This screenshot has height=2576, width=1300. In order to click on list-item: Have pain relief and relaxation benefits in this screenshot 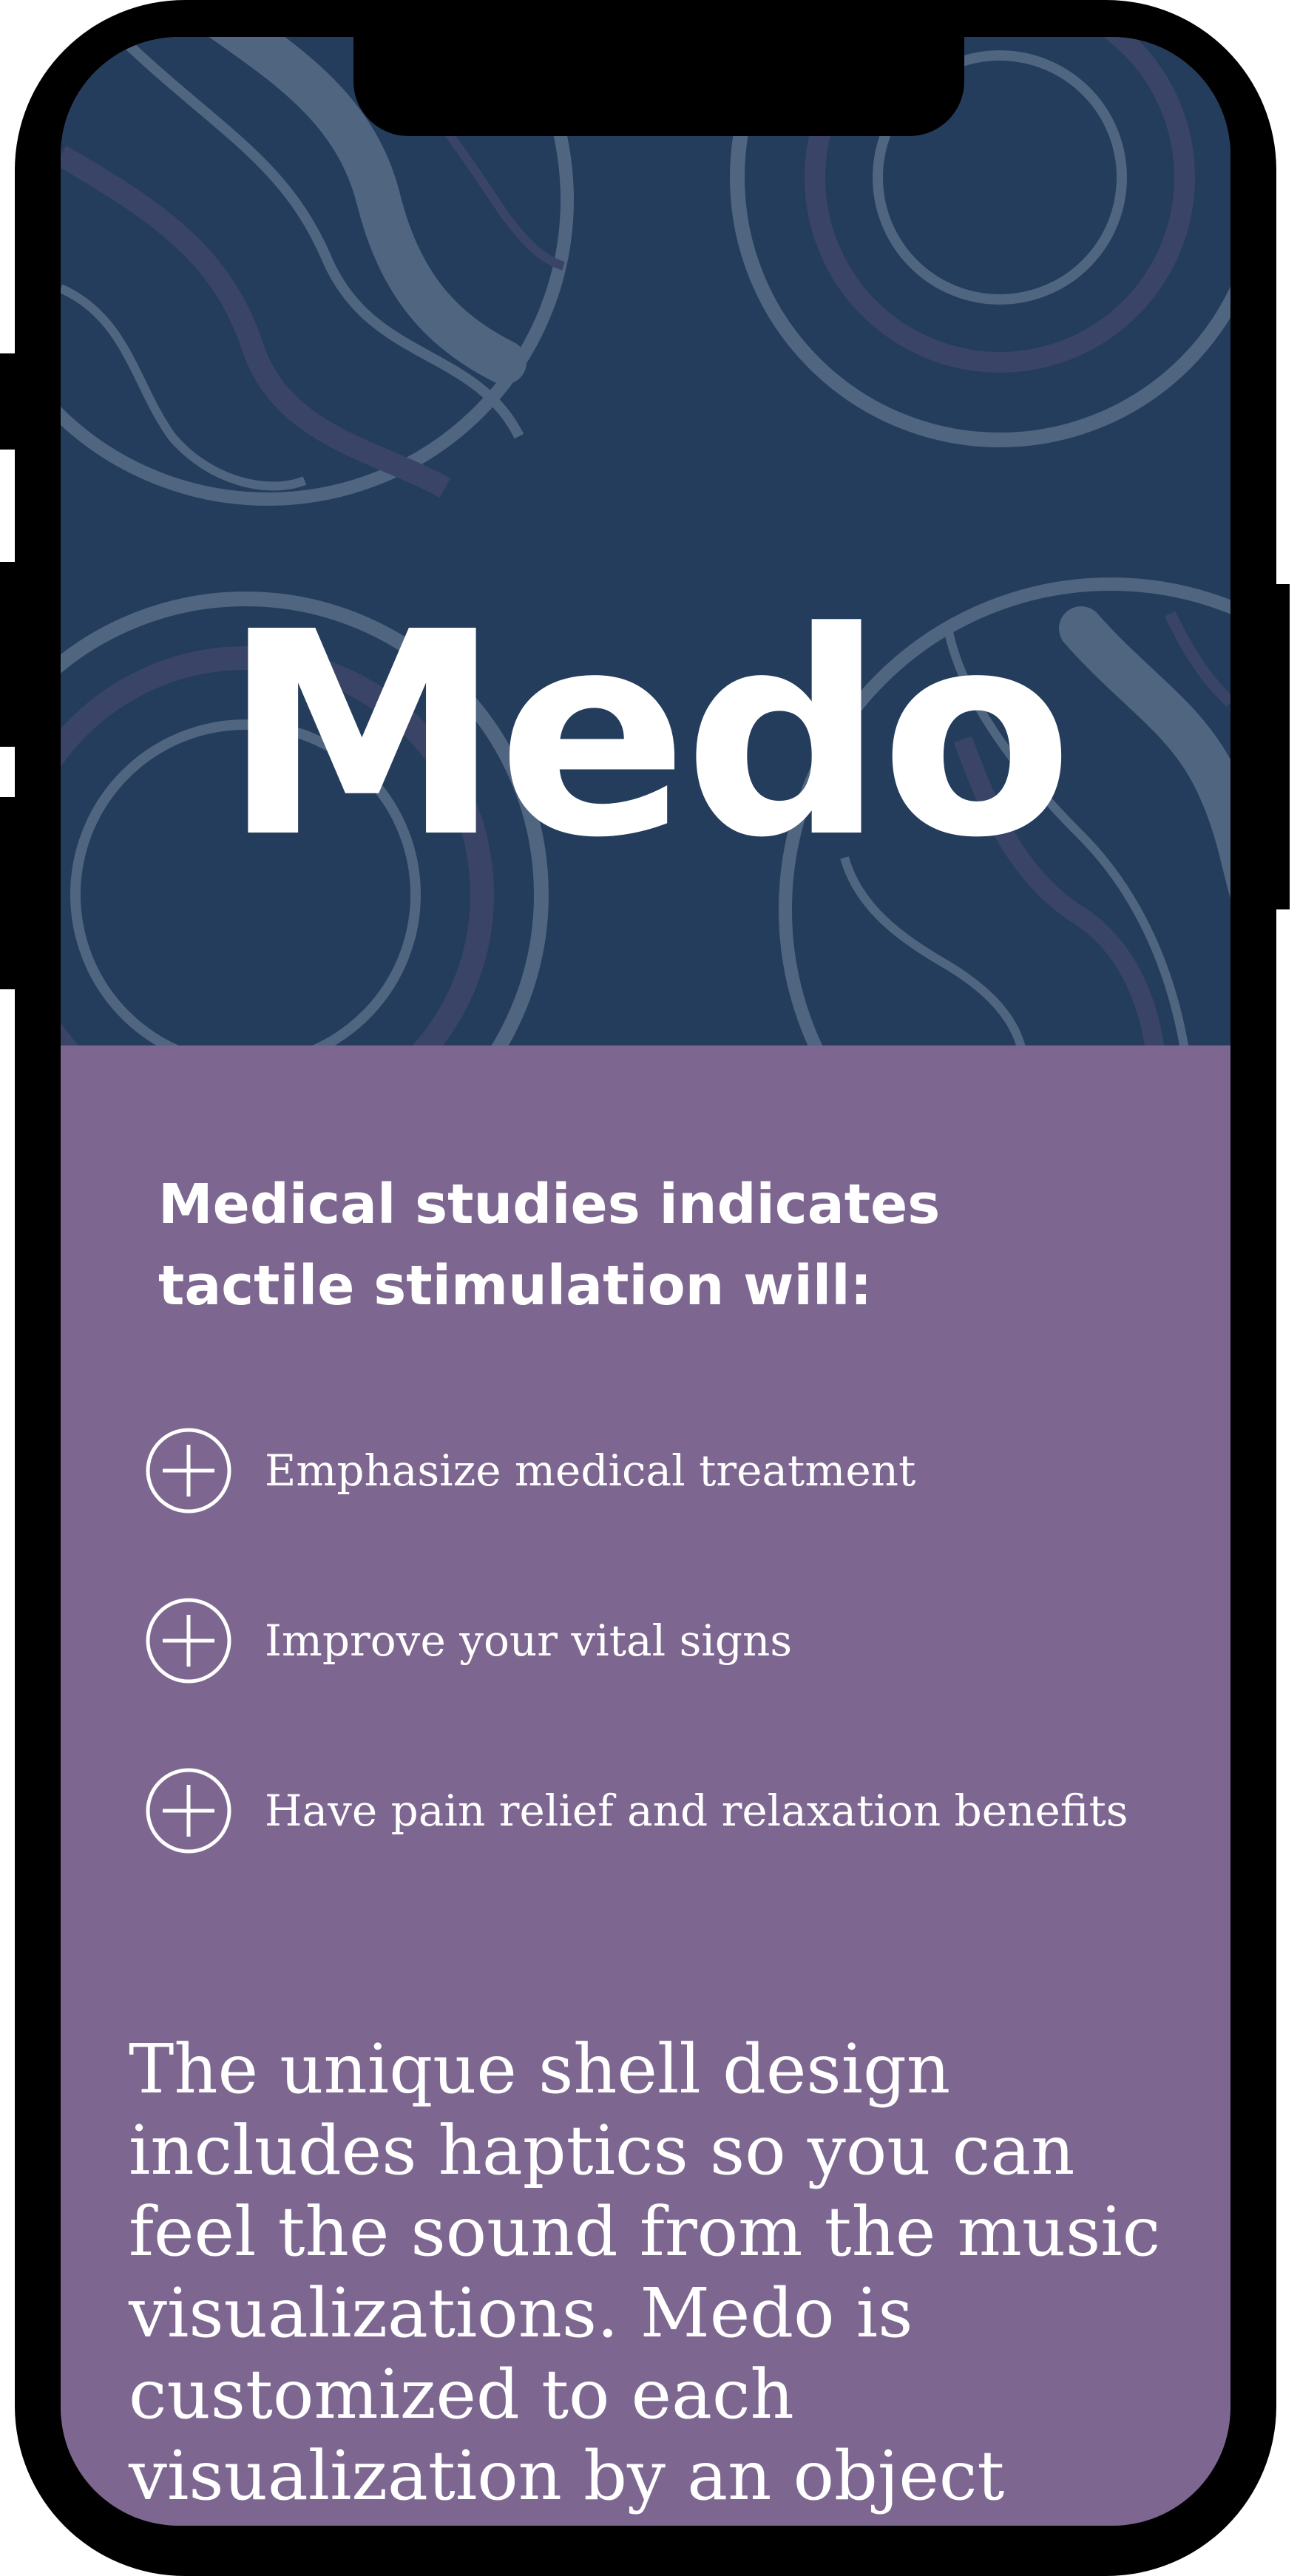, I will do `click(685, 1811)`.